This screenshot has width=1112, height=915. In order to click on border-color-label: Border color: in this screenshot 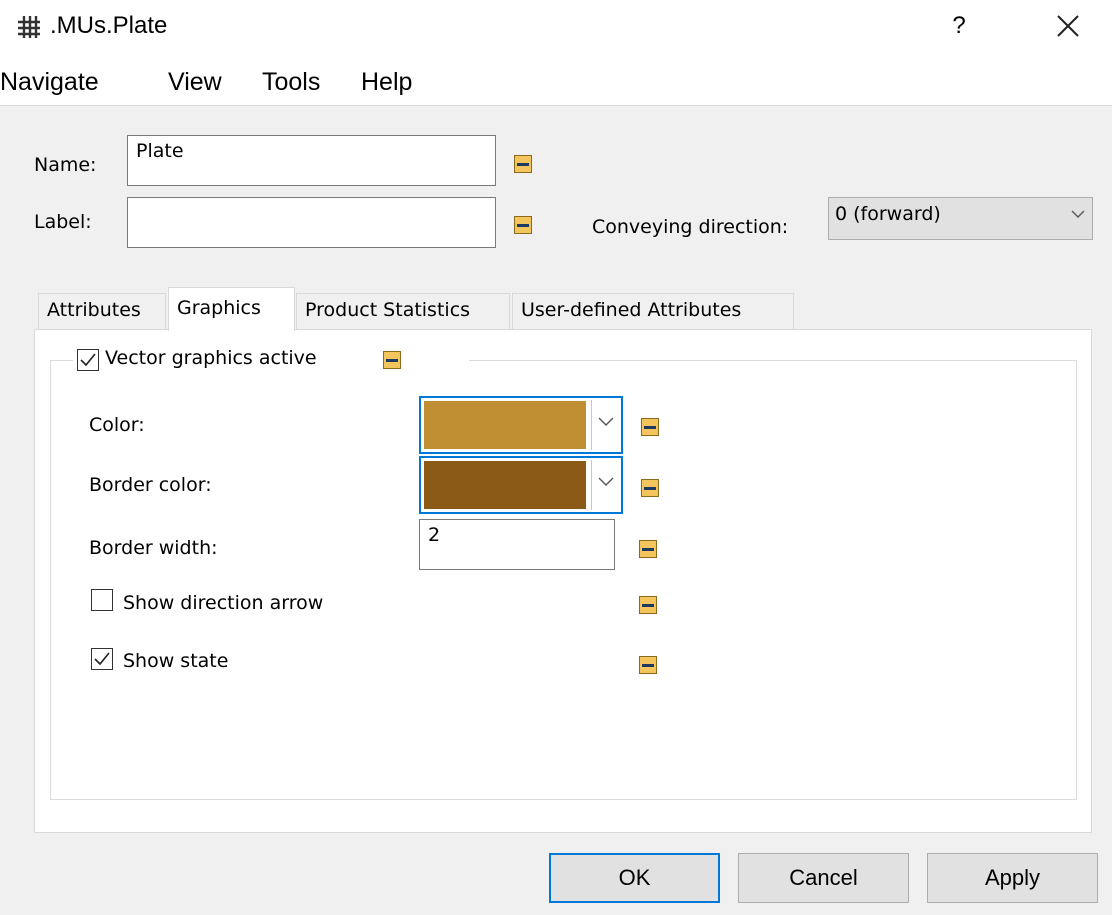, I will do `click(150, 485)`.